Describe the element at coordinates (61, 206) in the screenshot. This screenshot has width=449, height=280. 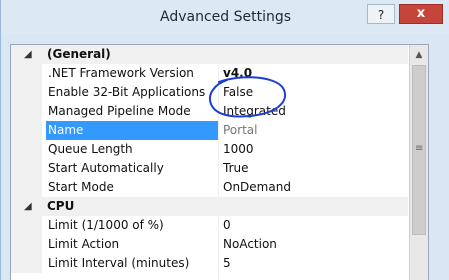
I see `category-label: CPU` at that location.